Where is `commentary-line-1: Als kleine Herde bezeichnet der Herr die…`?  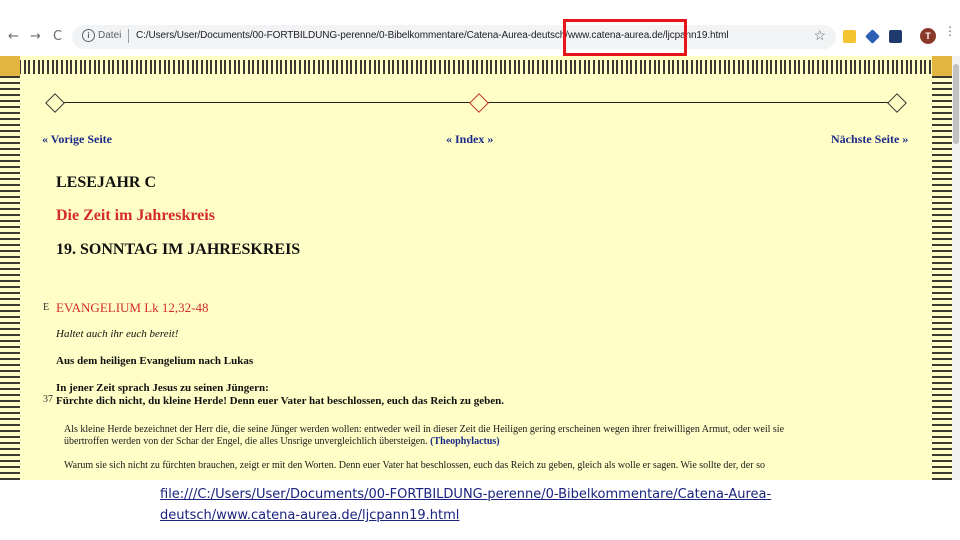
commentary-line-1: Als kleine Herde bezeichnet der Herr die… is located at coordinates (424, 429).